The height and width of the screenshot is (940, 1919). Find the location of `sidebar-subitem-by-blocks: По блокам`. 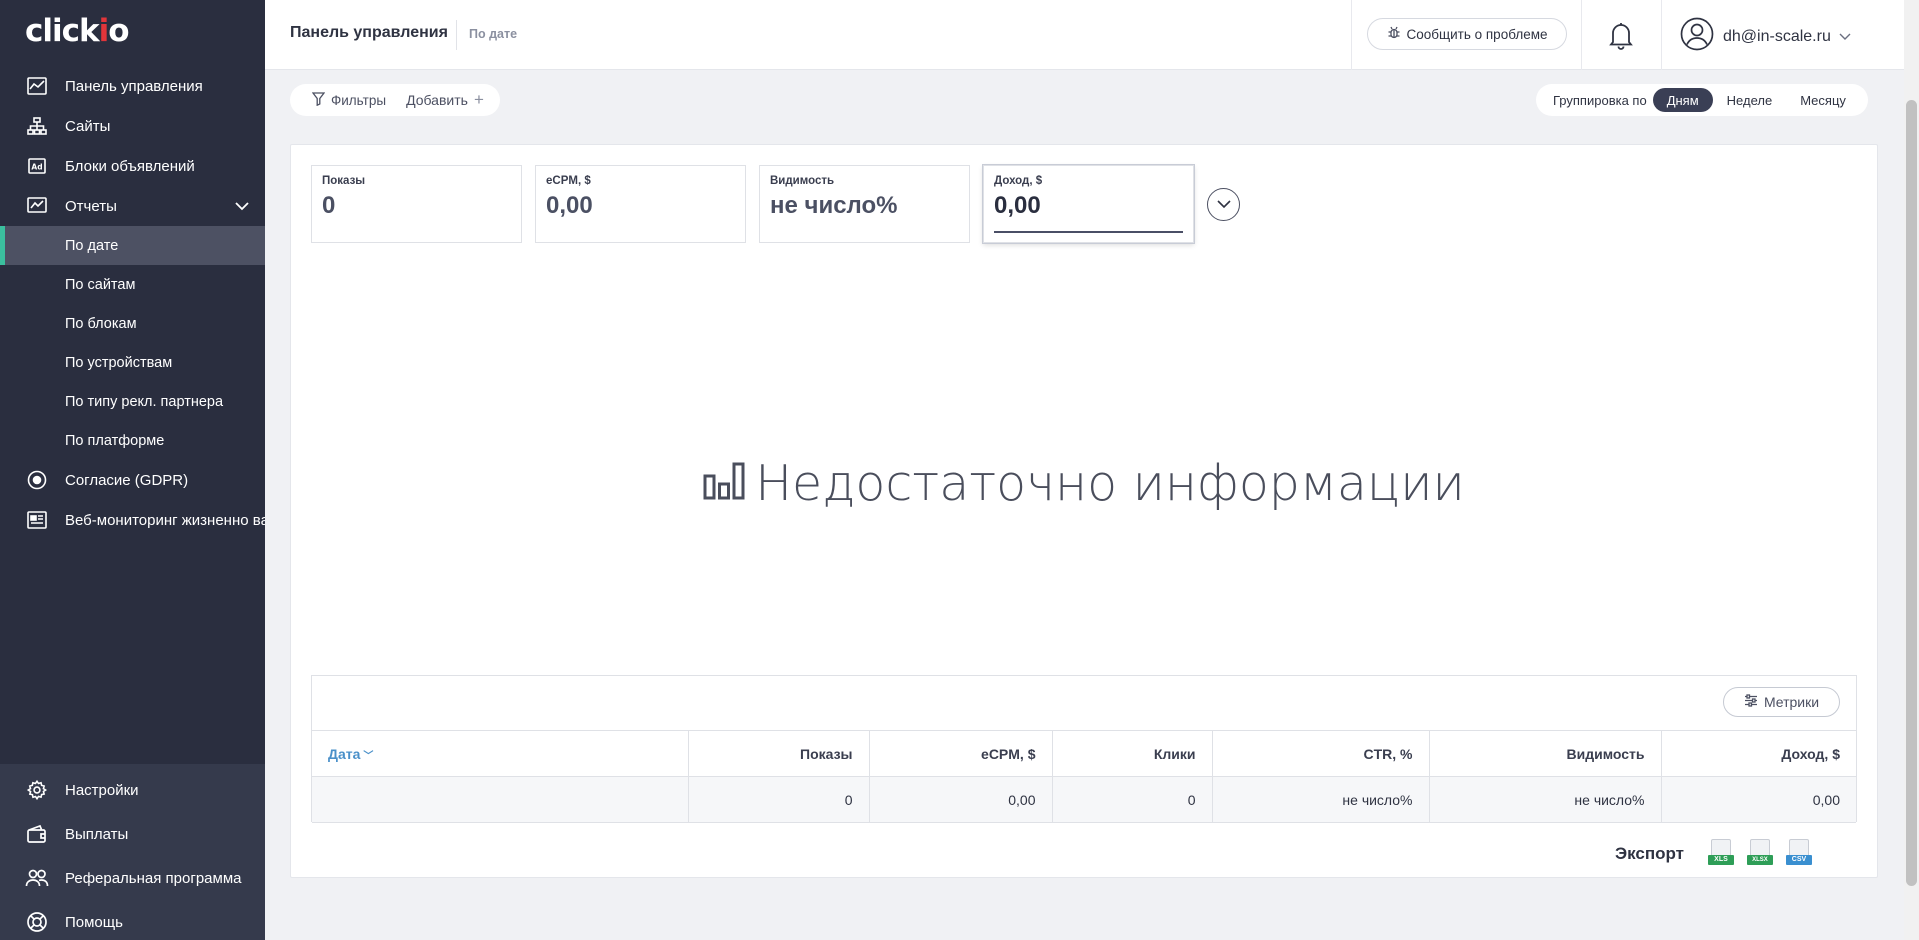

sidebar-subitem-by-blocks: По блокам is located at coordinates (132, 323).